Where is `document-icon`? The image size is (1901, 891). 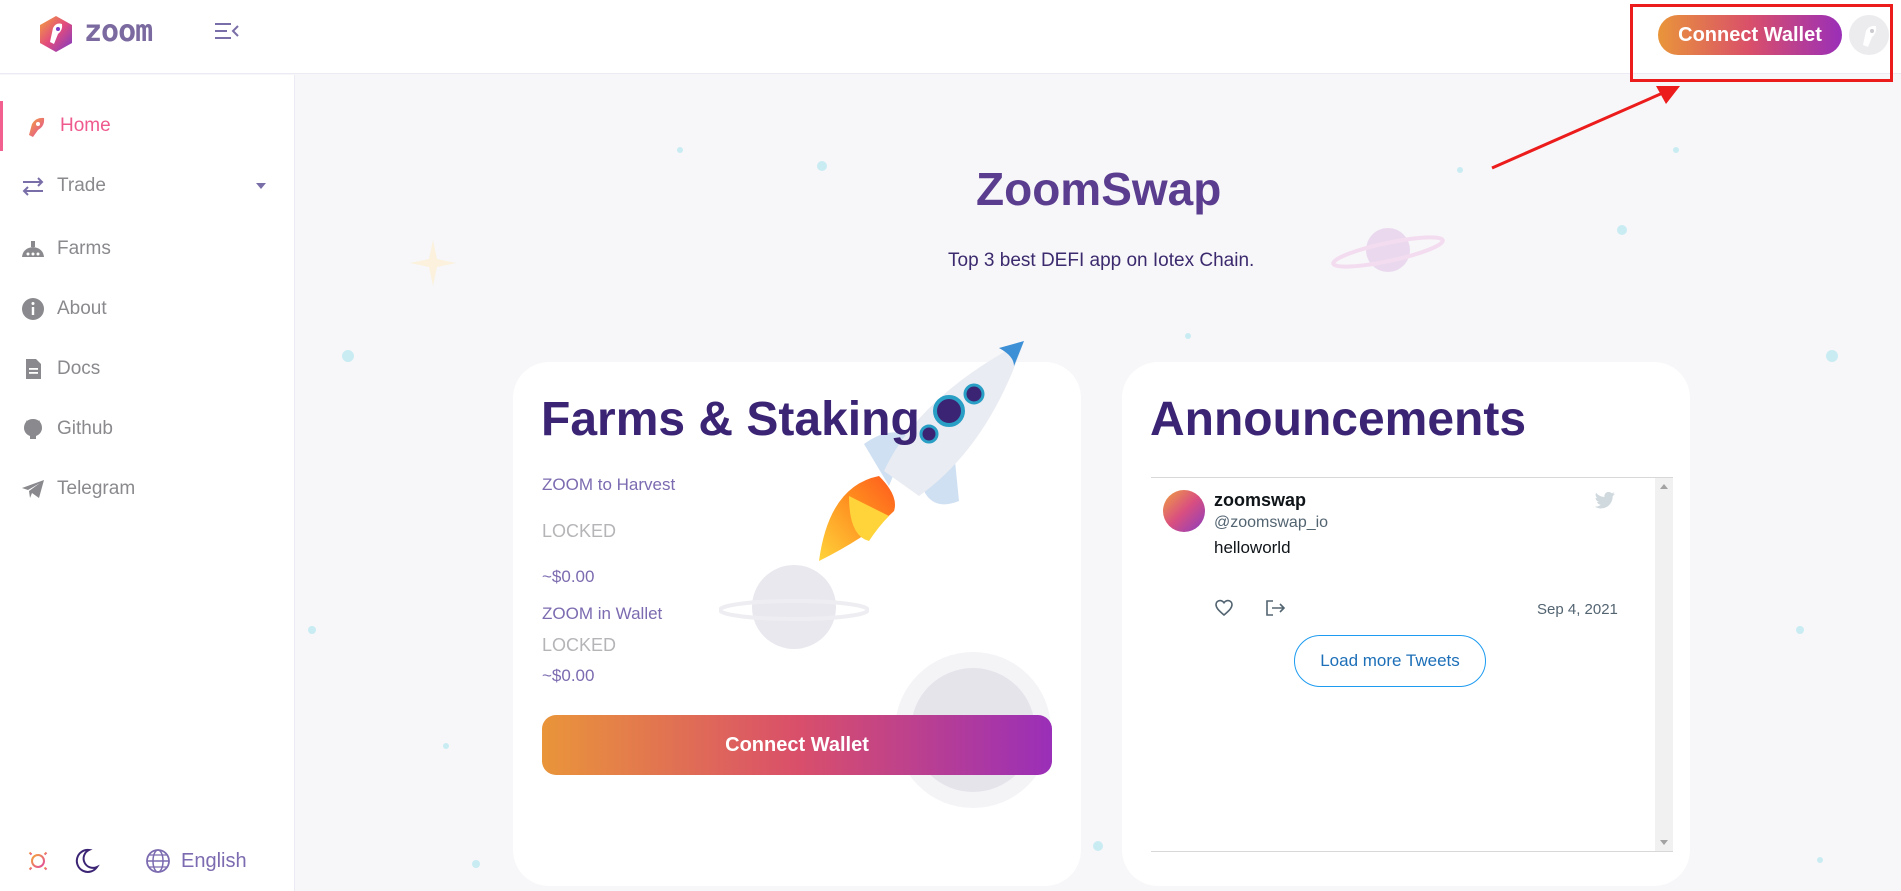
document-icon is located at coordinates (33, 369).